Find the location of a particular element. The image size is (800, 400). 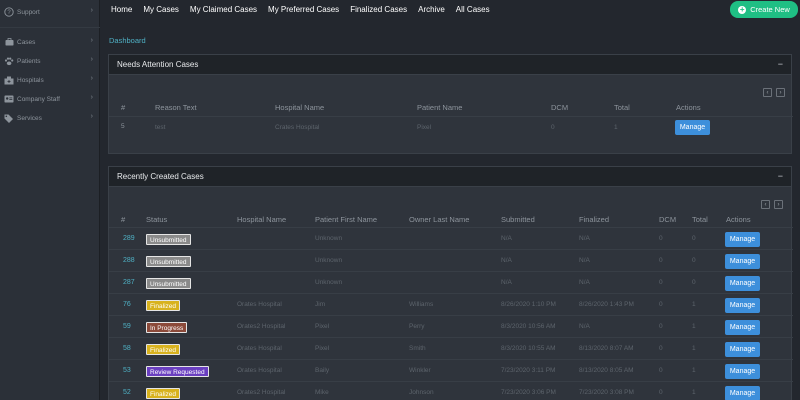

cell-id: 59 is located at coordinates (127, 326).